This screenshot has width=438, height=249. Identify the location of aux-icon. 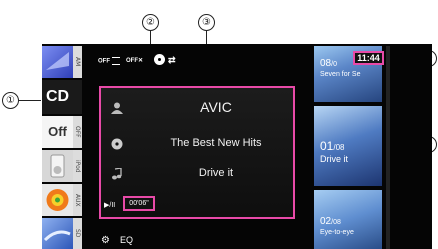
(57, 200).